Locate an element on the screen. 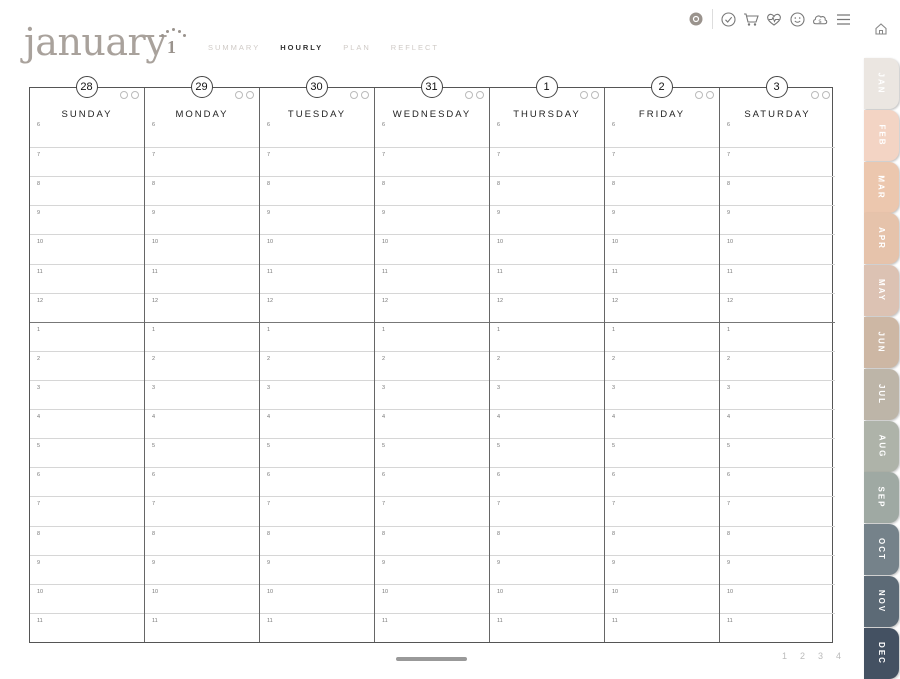 This screenshot has width=900, height=679. tab-plan: PLAN is located at coordinates (357, 47).